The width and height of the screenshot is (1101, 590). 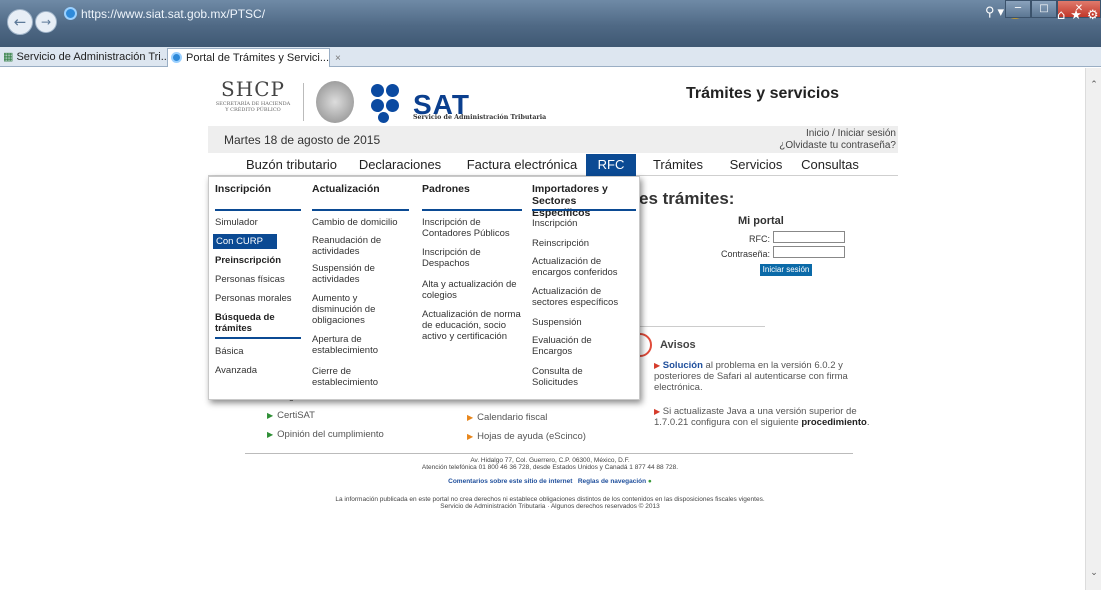 What do you see at coordinates (554, 223) in the screenshot?
I see `menu-item-inscripcion: Inscripción` at bounding box center [554, 223].